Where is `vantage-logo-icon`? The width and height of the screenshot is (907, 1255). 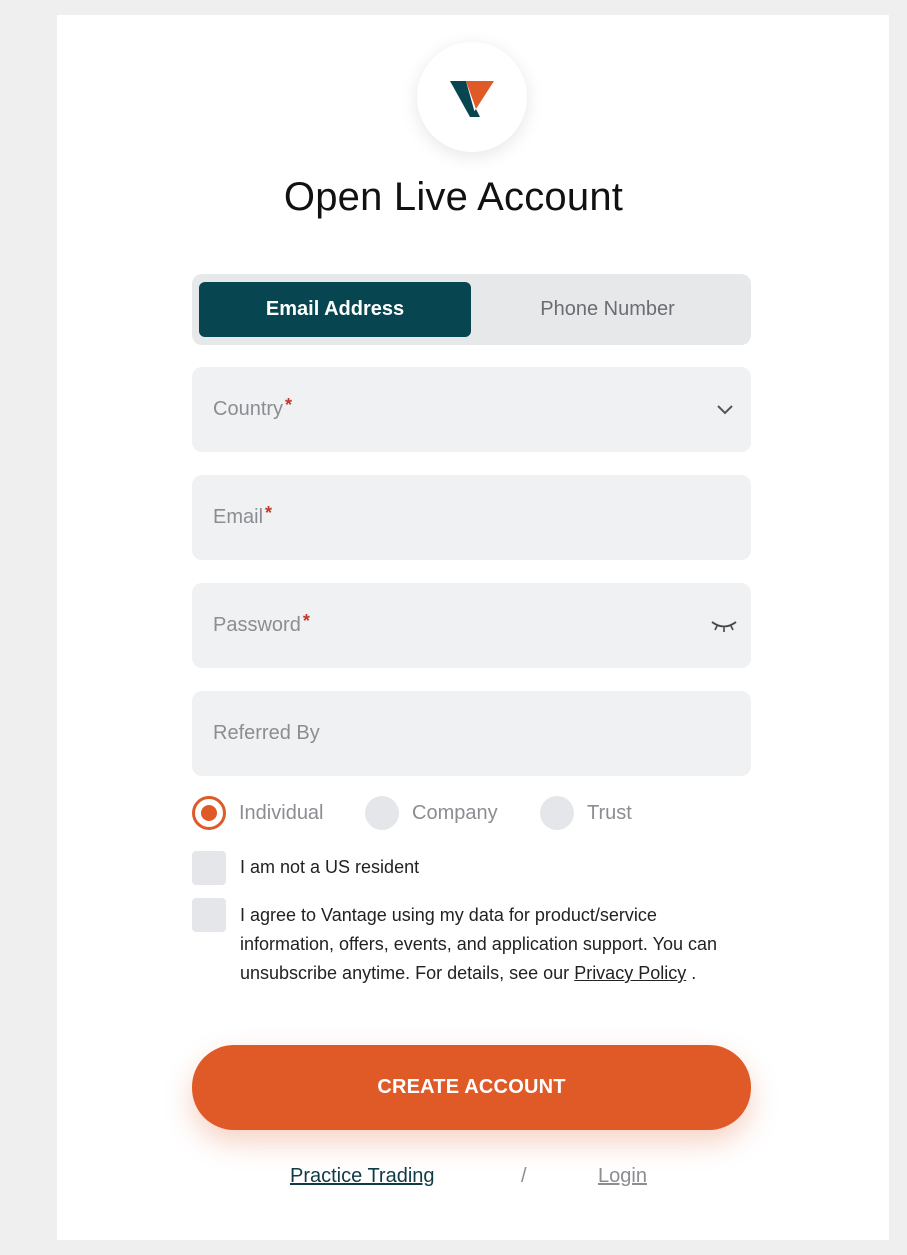
vantage-logo-icon is located at coordinates (472, 99).